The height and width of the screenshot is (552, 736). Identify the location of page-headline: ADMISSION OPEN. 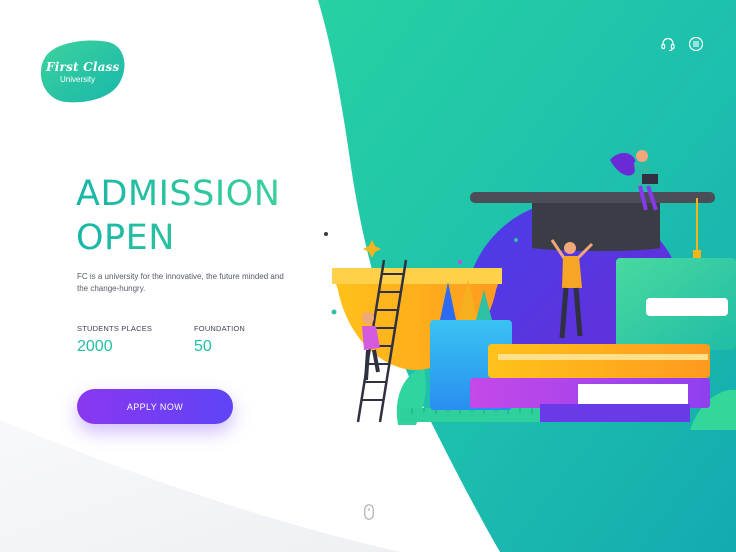
(178, 216).